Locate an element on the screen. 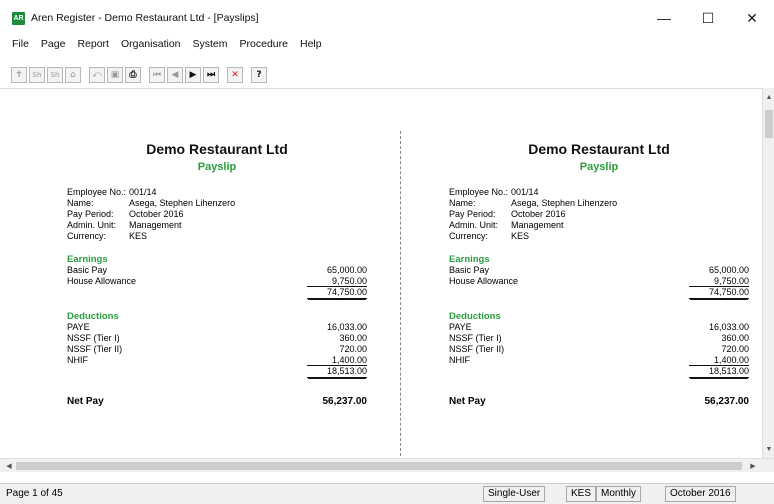 The image size is (774, 504). horizontal-scrollbar: ◀ ▶ is located at coordinates (387, 465).